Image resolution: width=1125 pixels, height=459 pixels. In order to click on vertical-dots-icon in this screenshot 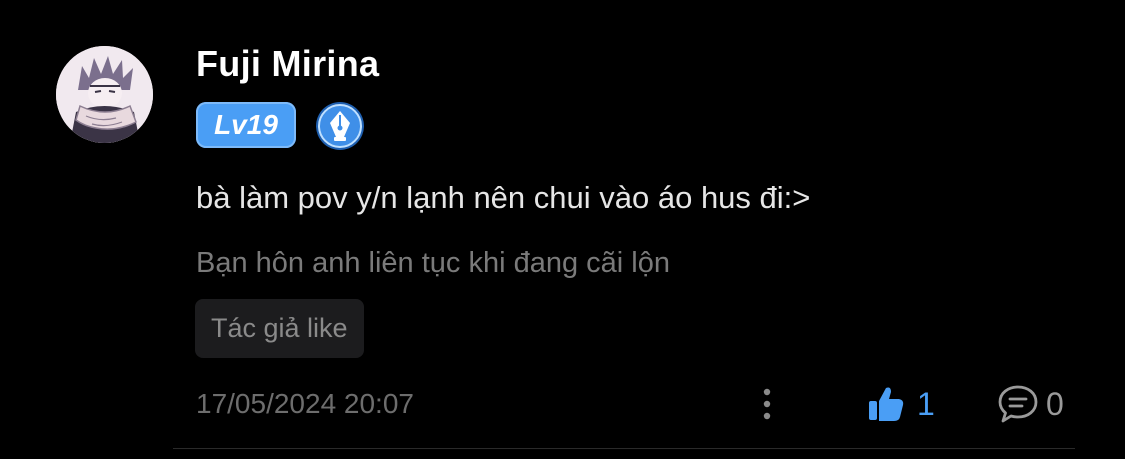, I will do `click(767, 404)`.